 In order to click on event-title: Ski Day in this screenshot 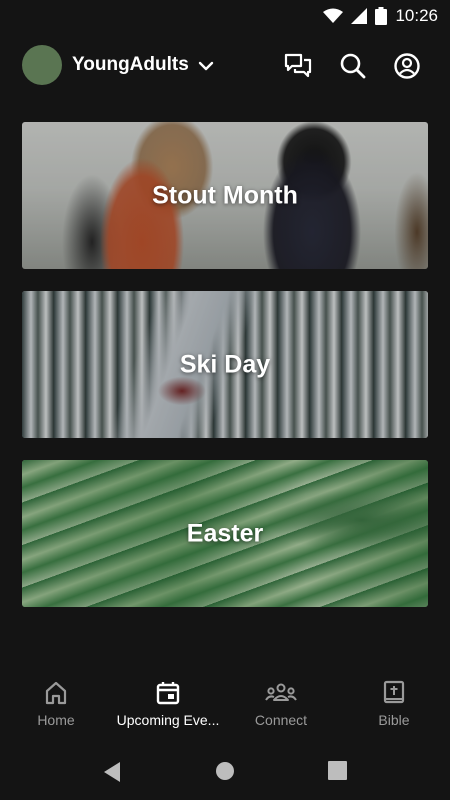, I will do `click(225, 364)`.